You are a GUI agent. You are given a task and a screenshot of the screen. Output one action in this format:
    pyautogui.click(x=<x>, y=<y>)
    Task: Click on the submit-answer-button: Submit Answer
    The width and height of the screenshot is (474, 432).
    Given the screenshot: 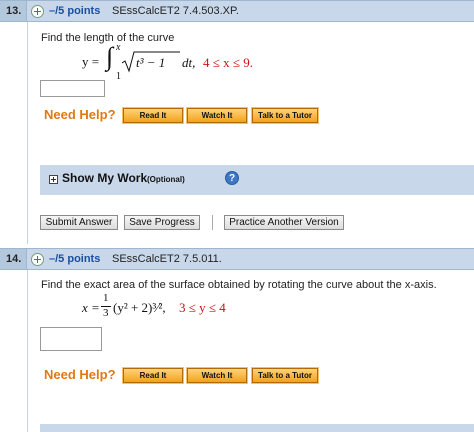 What is the action you would take?
    pyautogui.click(x=79, y=222)
    